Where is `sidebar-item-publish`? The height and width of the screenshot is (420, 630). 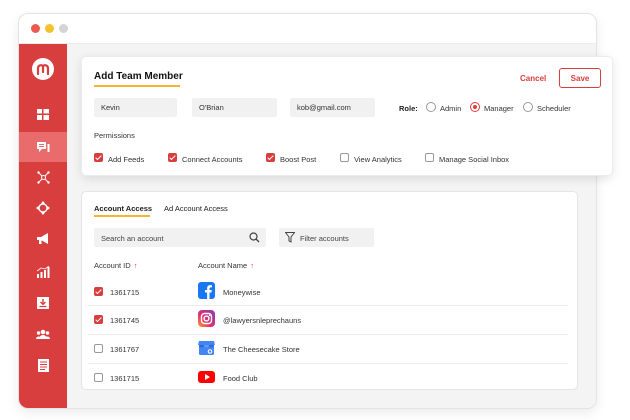
sidebar-item-publish is located at coordinates (43, 147).